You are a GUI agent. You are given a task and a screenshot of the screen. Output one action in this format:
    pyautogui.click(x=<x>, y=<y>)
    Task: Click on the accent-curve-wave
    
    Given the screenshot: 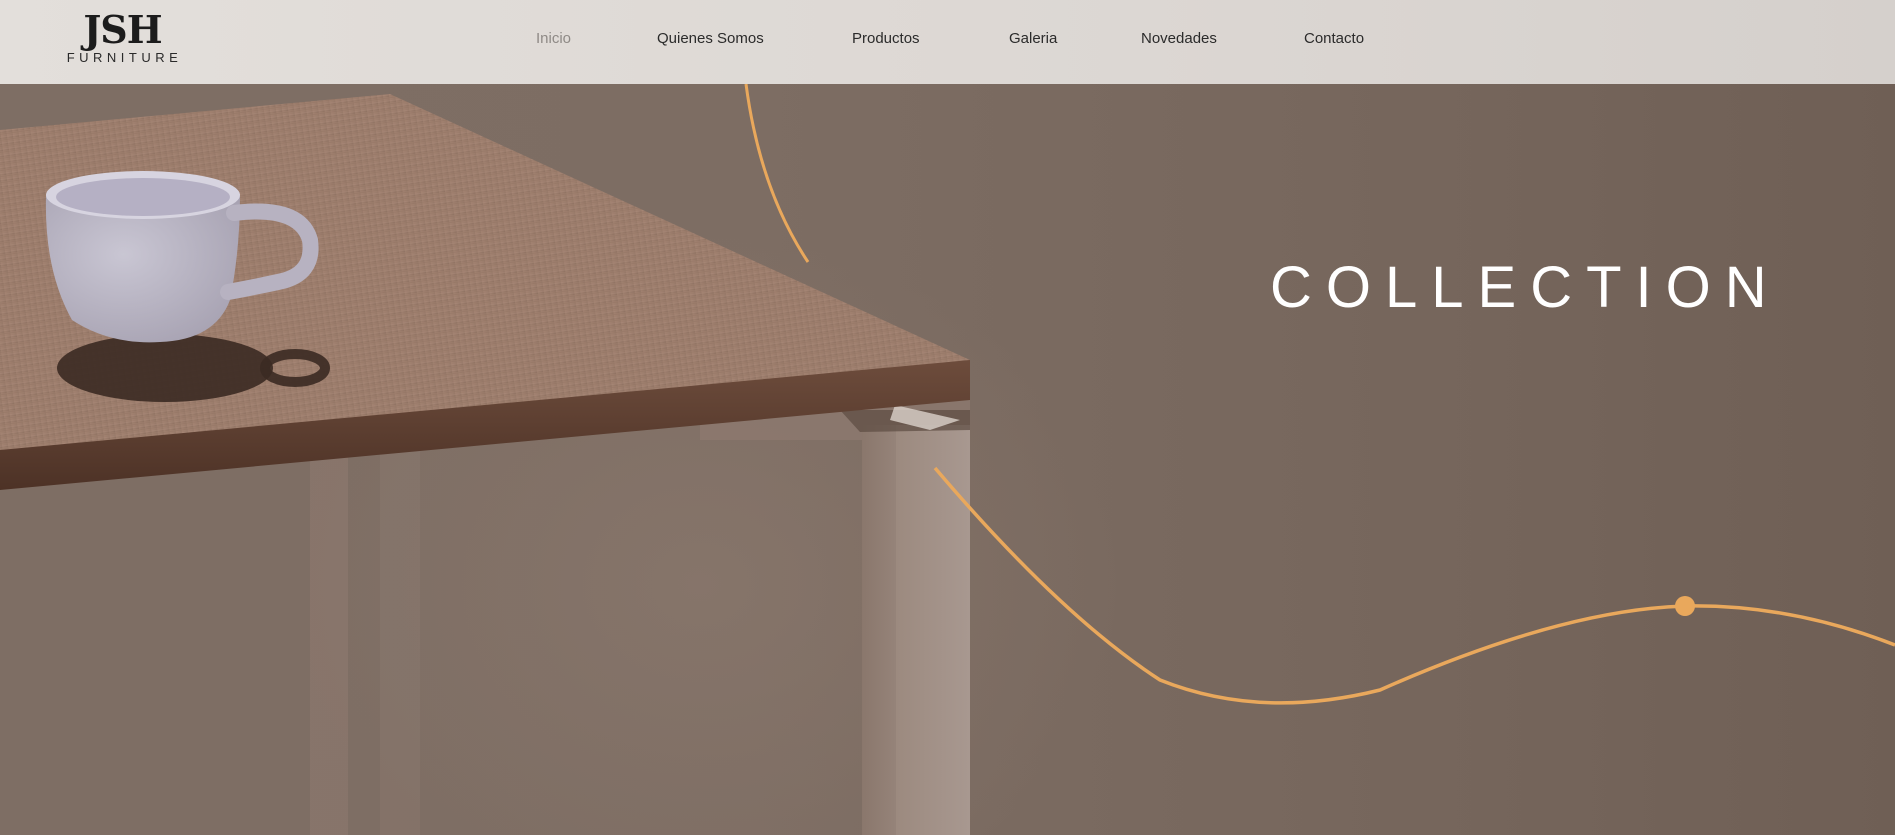 What is the action you would take?
    pyautogui.click(x=1414, y=585)
    